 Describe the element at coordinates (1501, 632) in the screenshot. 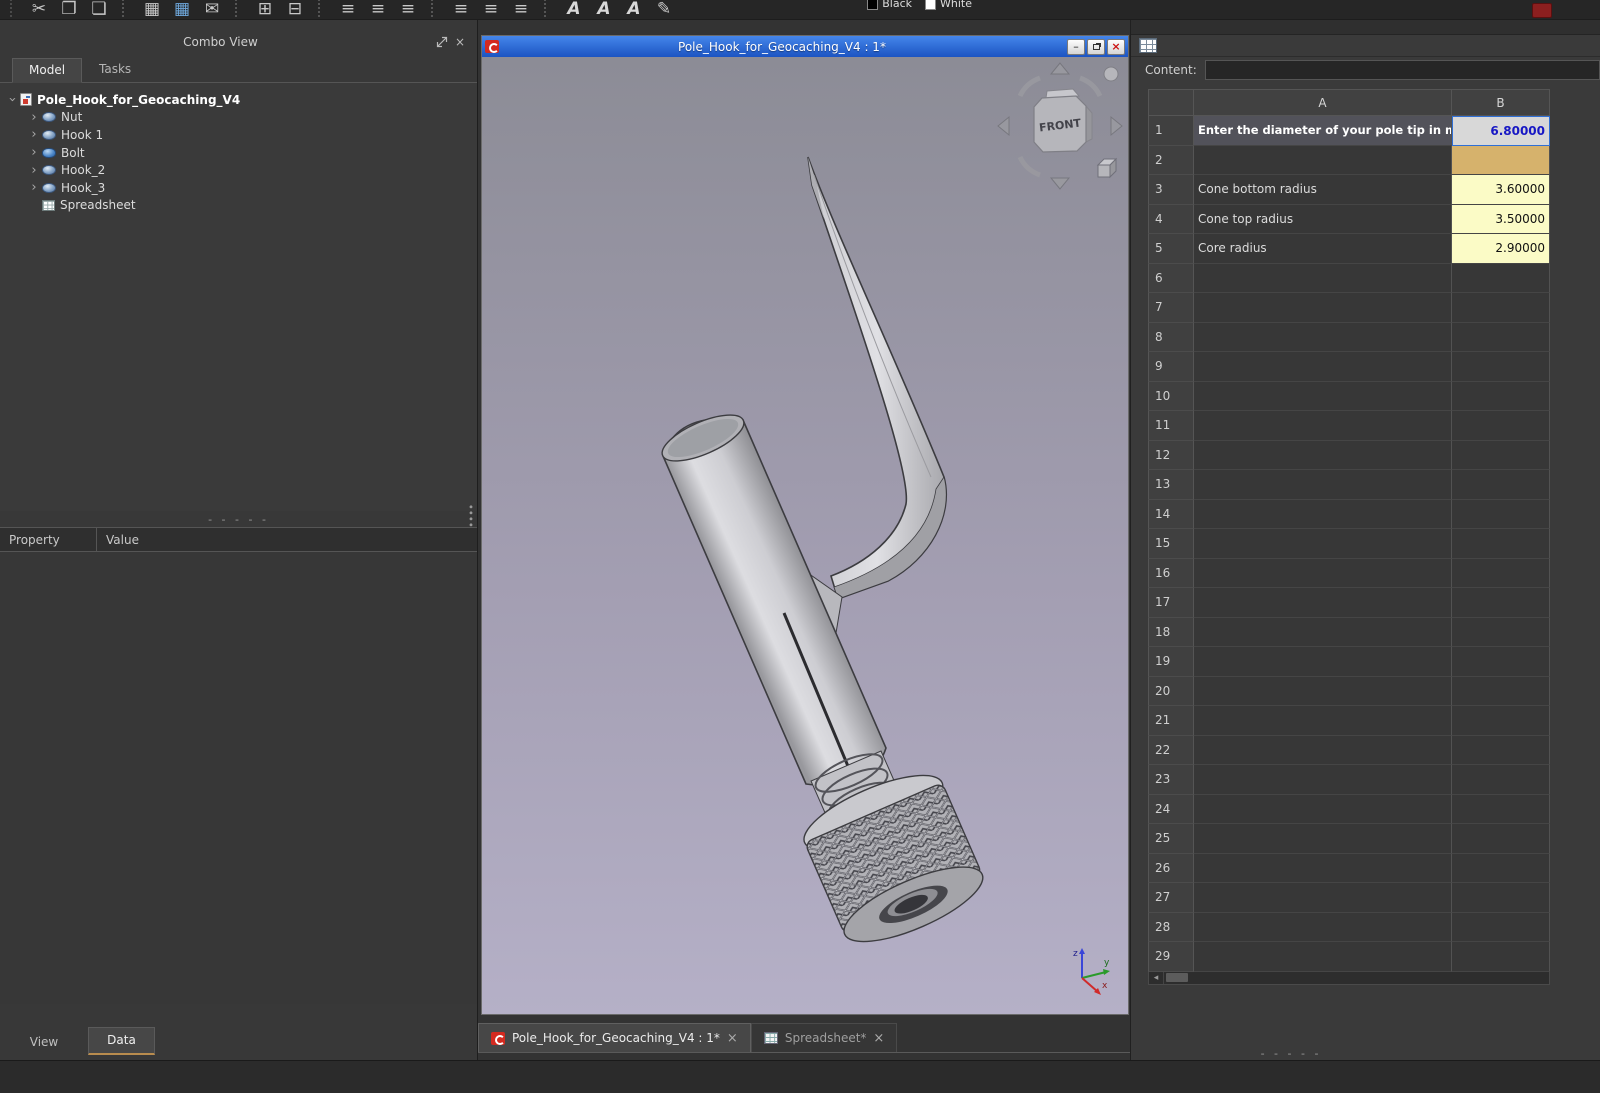

I see `cell-B18` at that location.